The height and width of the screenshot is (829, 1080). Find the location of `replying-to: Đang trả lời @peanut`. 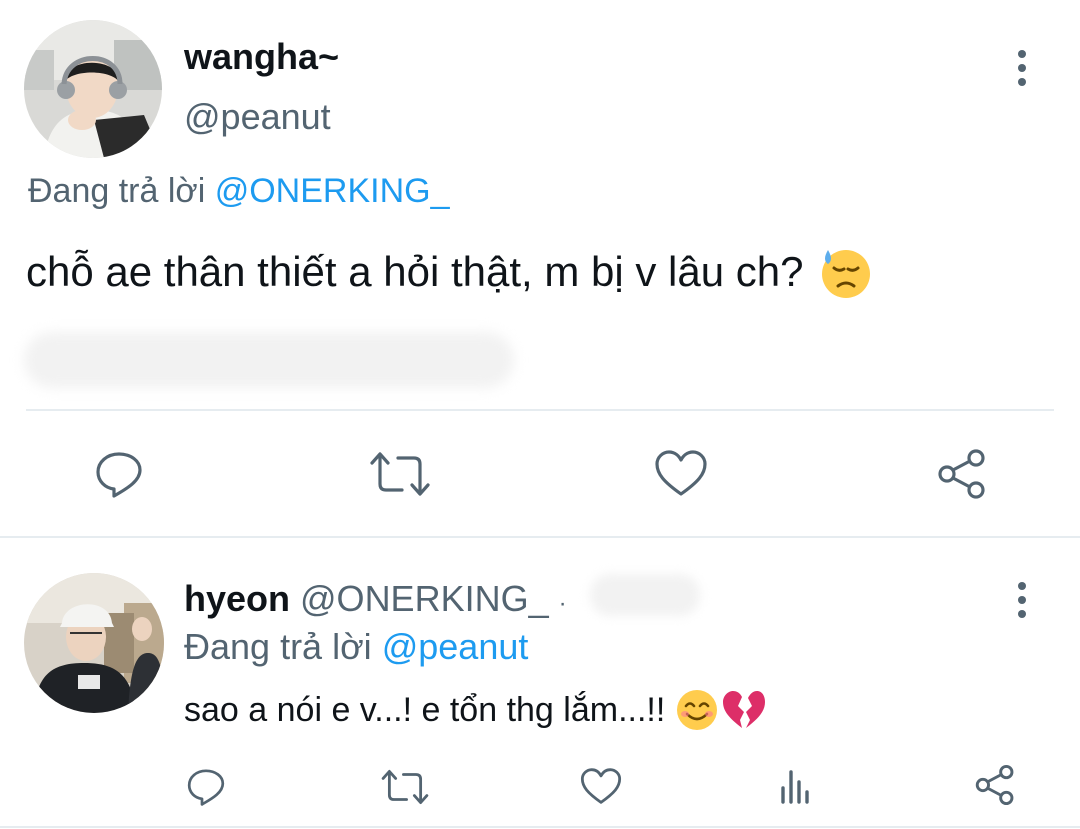

replying-to: Đang trả lời @peanut is located at coordinates (356, 647).